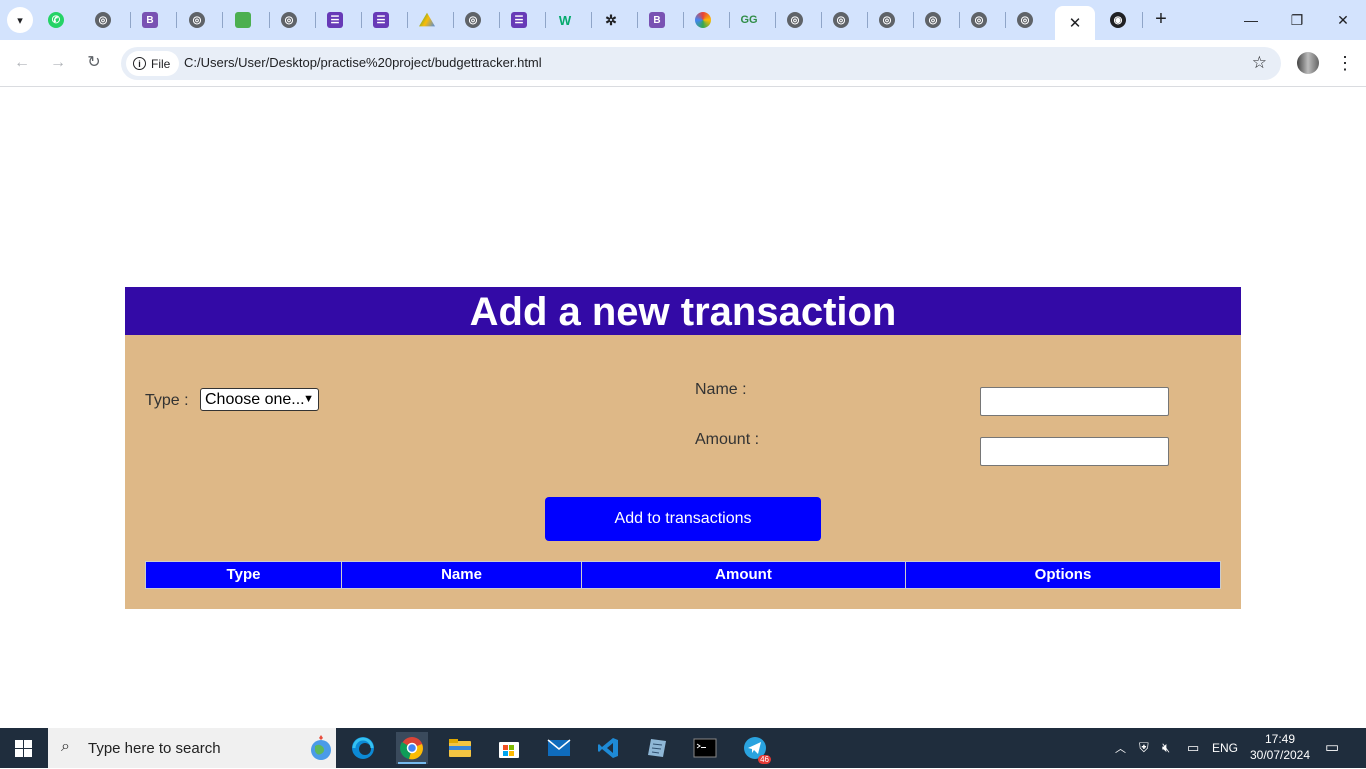 The image size is (1366, 769). What do you see at coordinates (509, 748) in the screenshot?
I see `microsoft-store-icon` at bounding box center [509, 748].